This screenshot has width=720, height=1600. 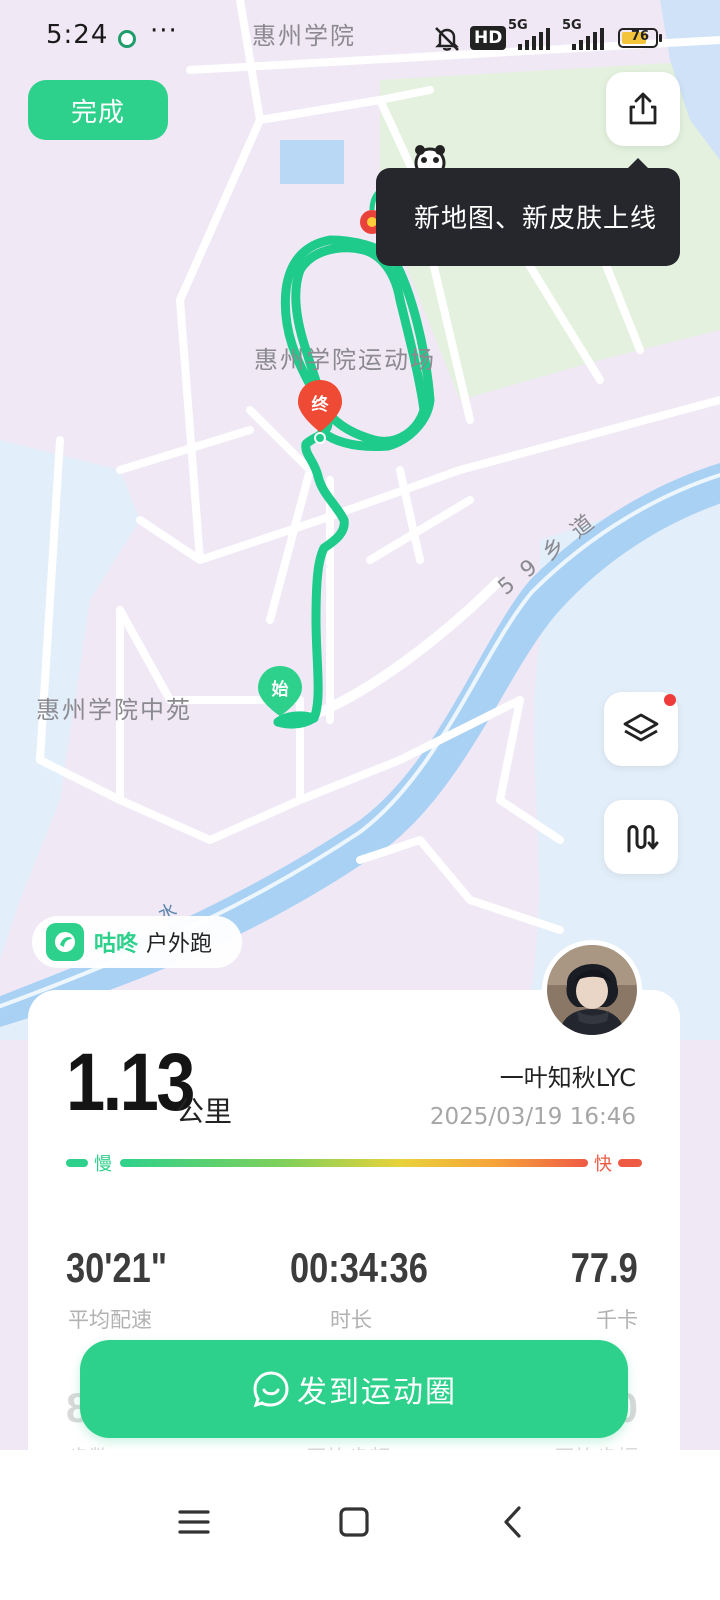 What do you see at coordinates (271, 1389) in the screenshot?
I see `smile-chat-icon` at bounding box center [271, 1389].